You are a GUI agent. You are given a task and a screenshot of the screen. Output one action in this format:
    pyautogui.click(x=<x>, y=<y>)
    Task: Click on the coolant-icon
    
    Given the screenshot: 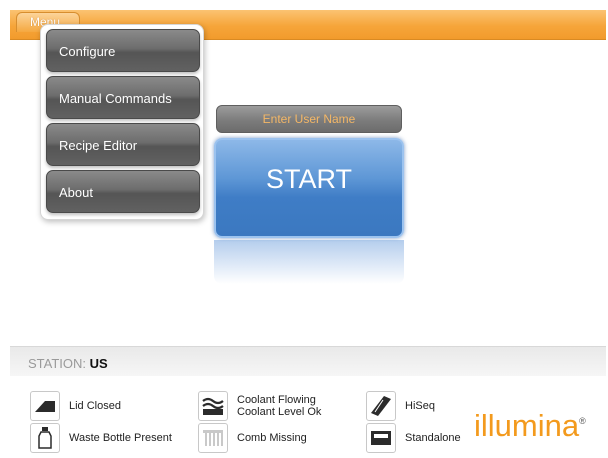 What is the action you would take?
    pyautogui.click(x=213, y=406)
    